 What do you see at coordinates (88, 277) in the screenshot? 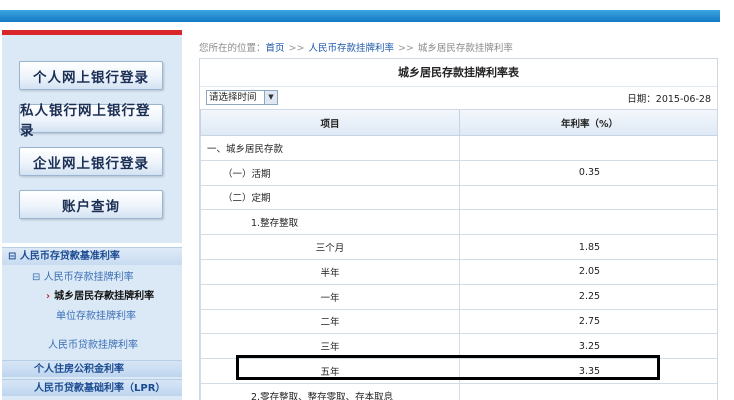
I see `menu-item-label: 人民币存款挂牌利率` at bounding box center [88, 277].